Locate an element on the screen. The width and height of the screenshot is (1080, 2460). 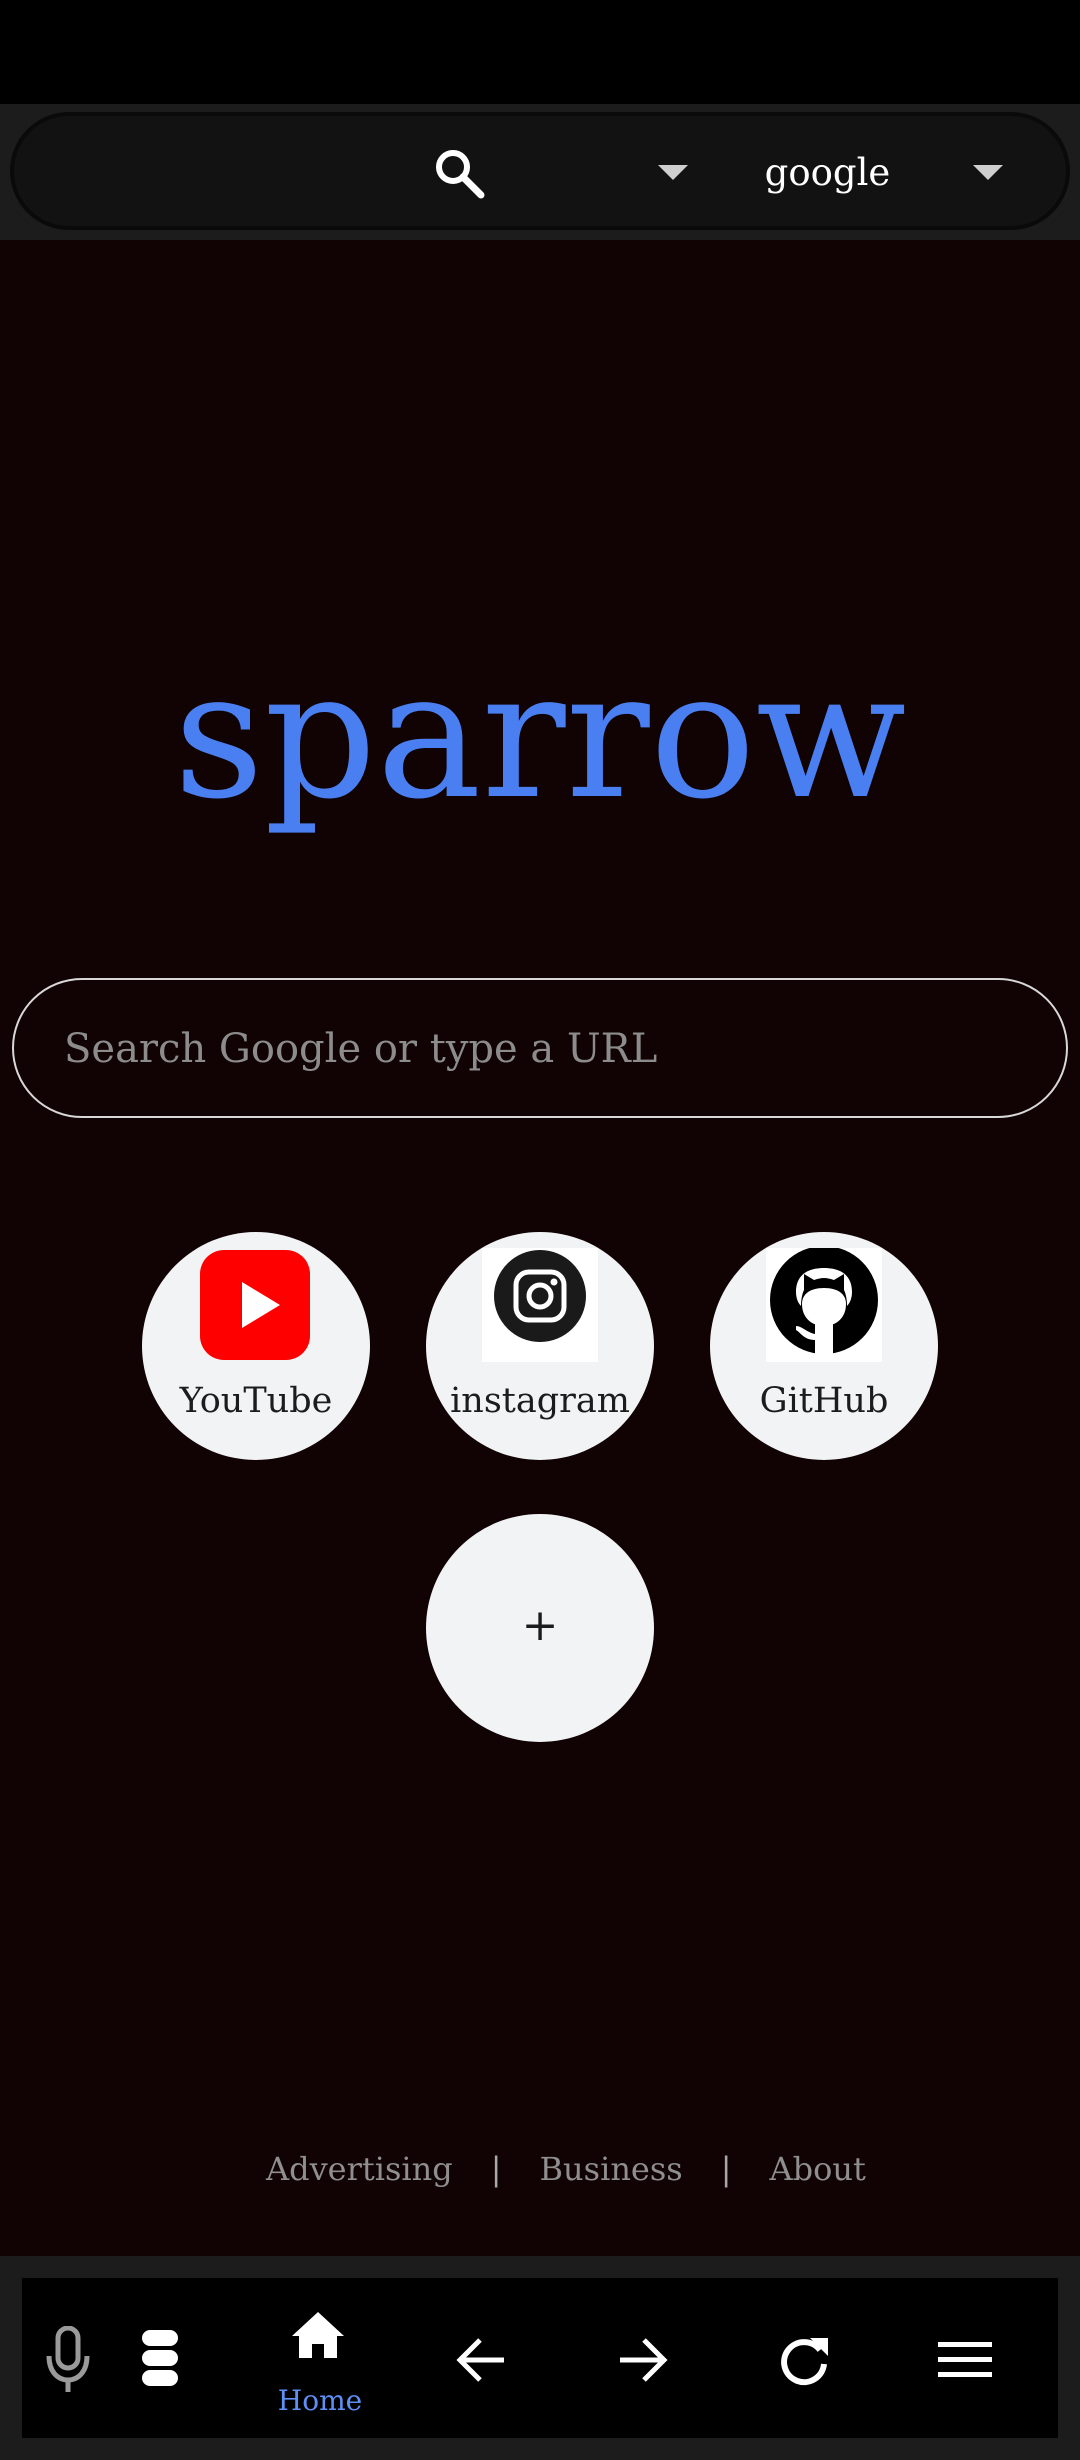
plus-icon: + is located at coordinates (540, 1625).